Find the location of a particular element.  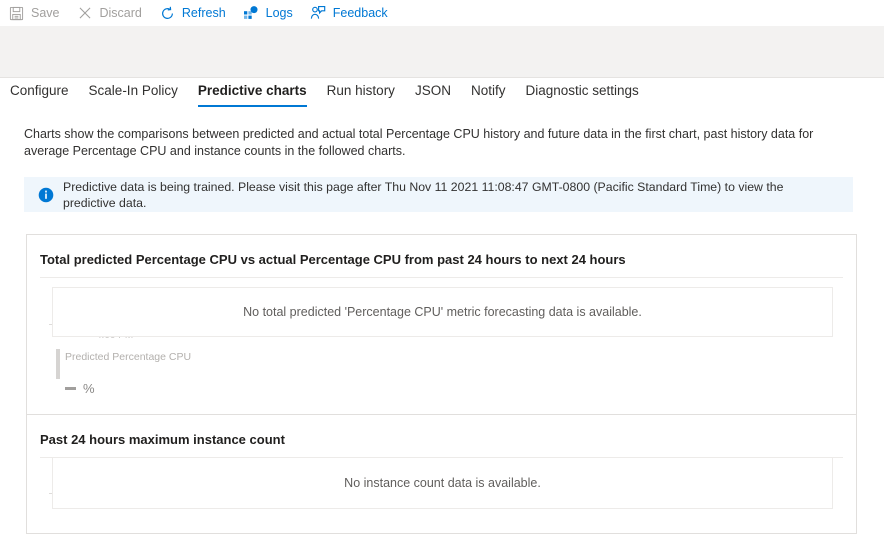

tab-label: Predictive charts is located at coordinates (252, 90).